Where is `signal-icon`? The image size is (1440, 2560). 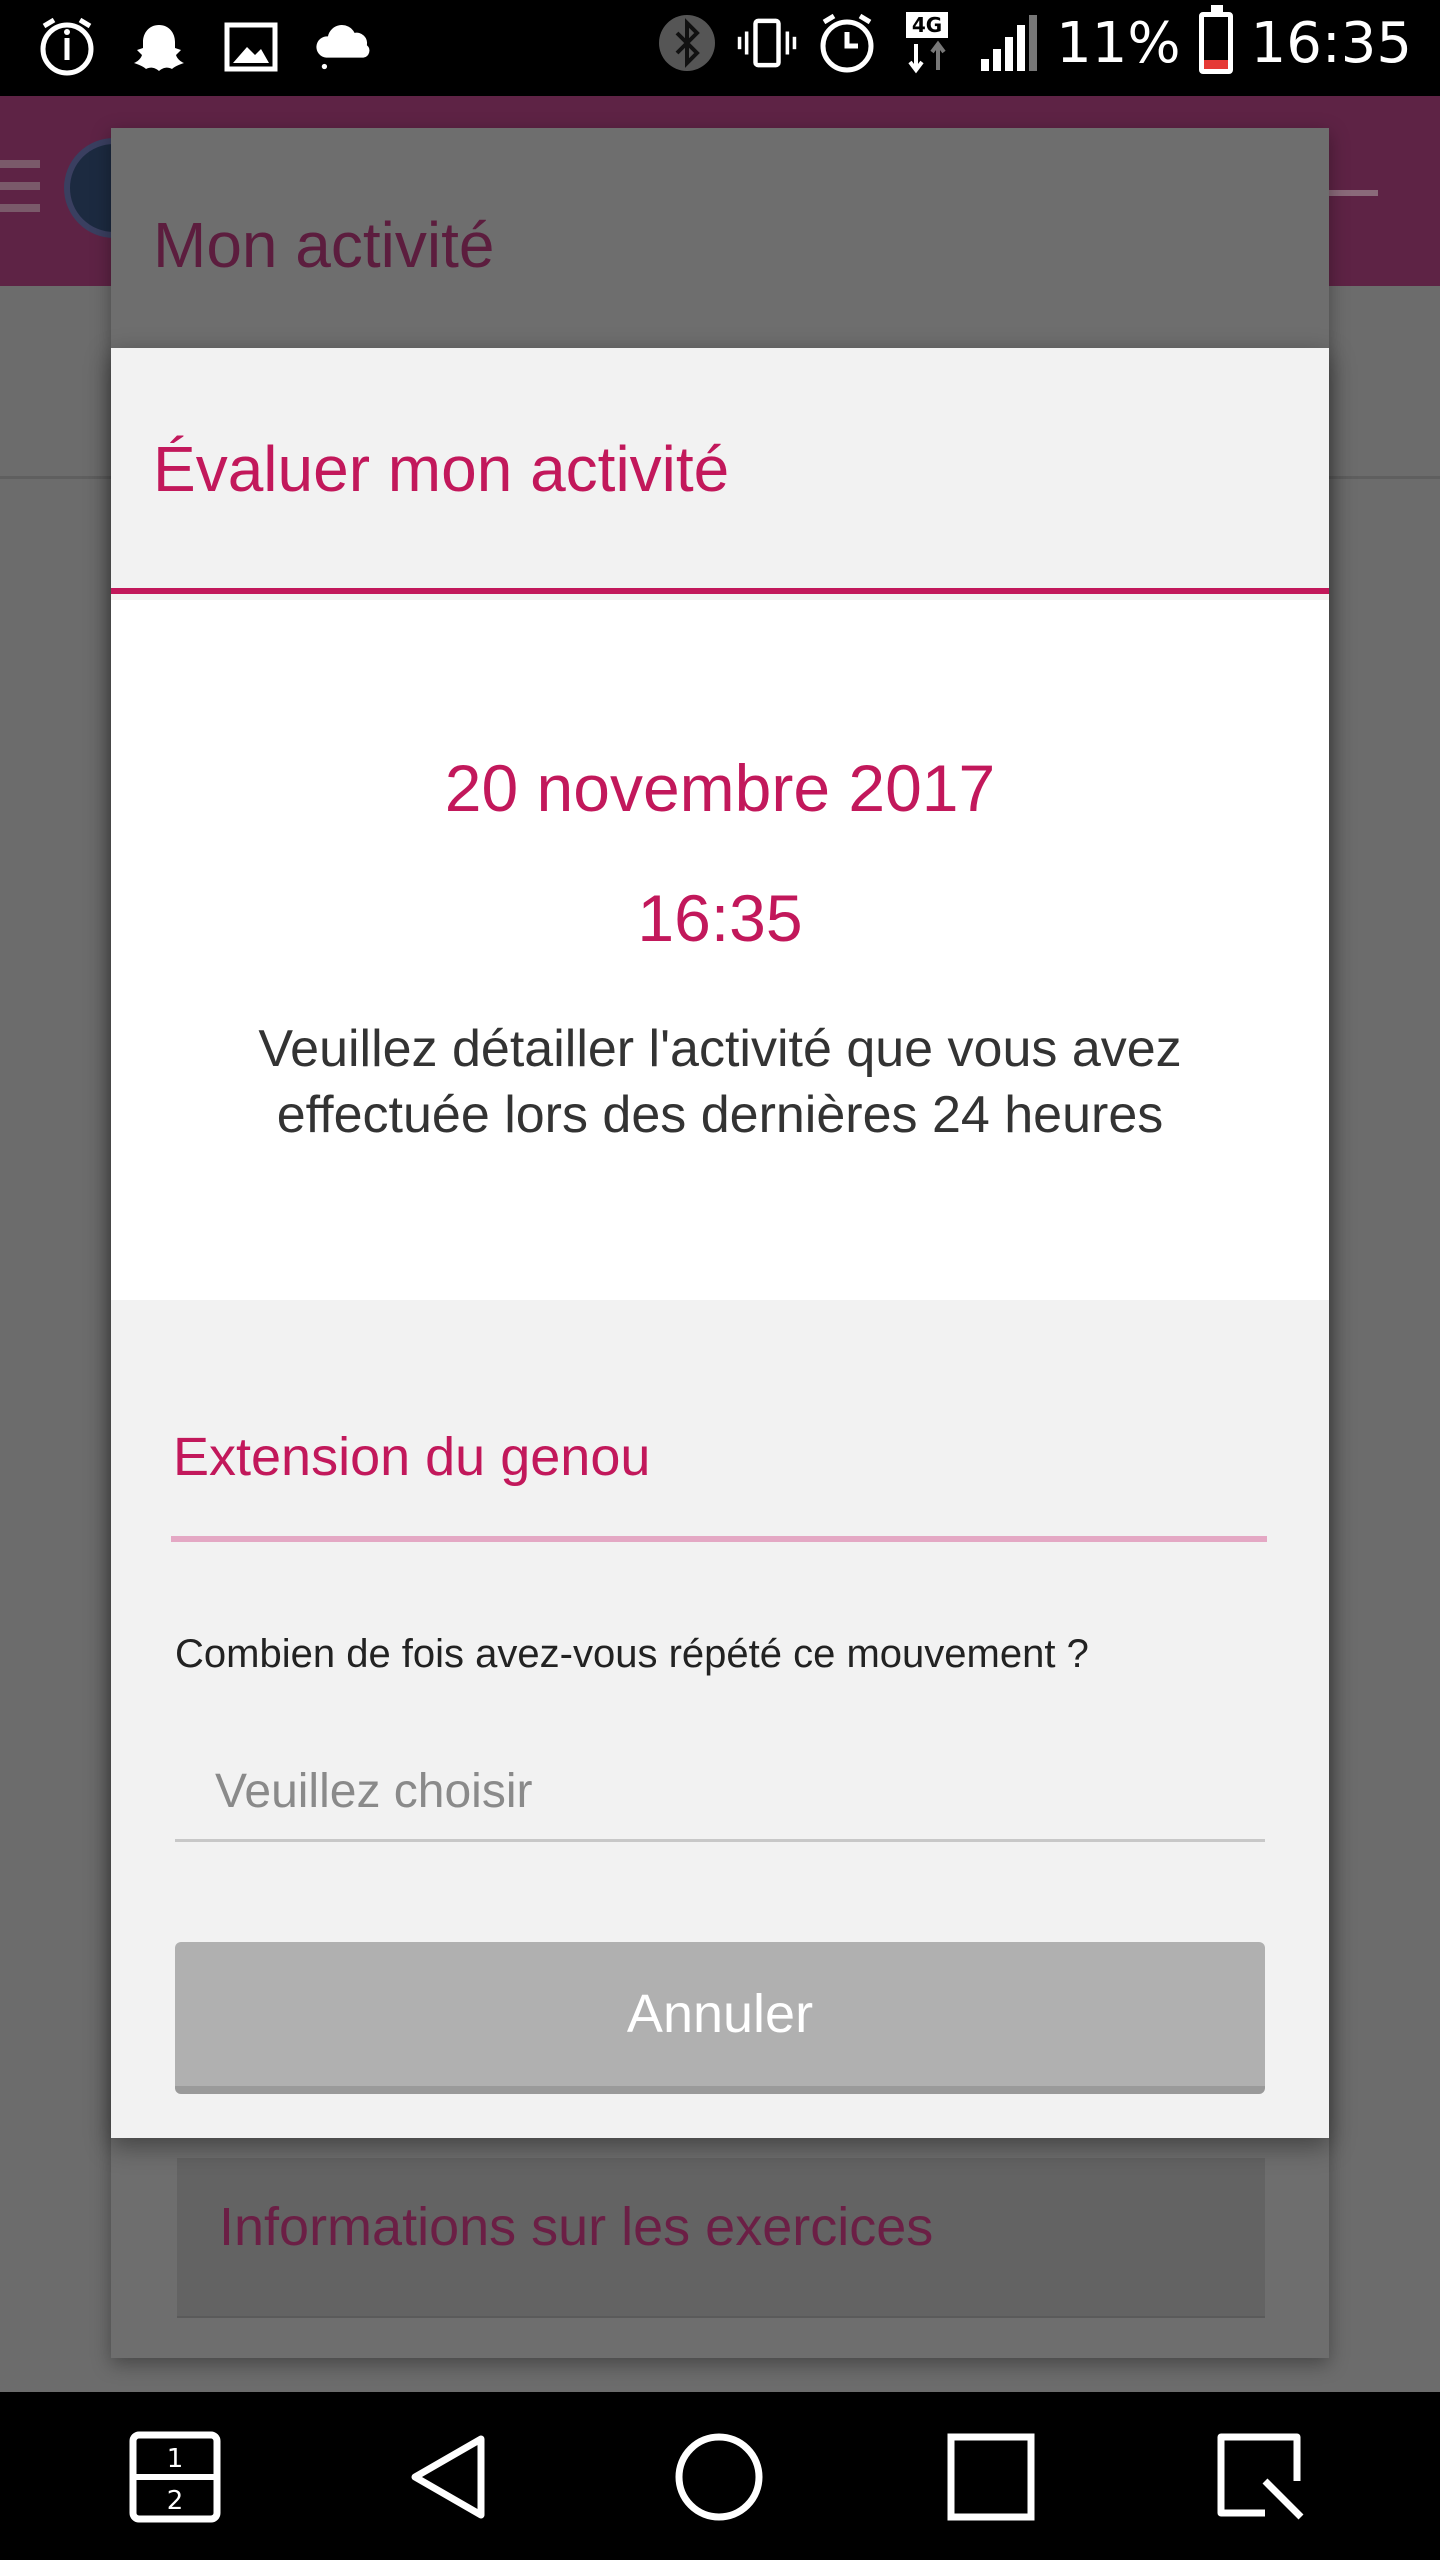 signal-icon is located at coordinates (1007, 43).